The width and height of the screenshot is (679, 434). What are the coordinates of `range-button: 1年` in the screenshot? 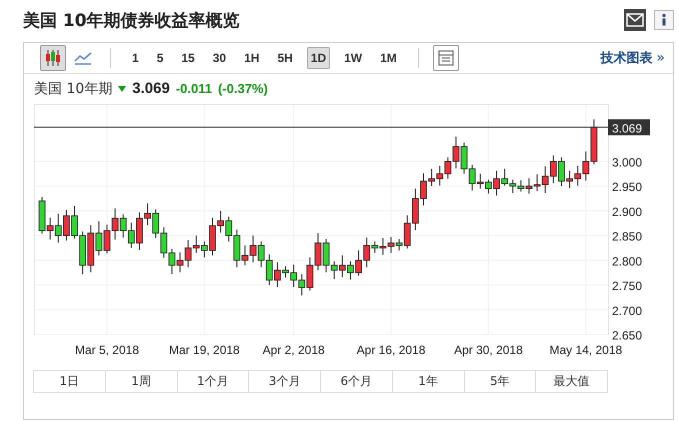 It's located at (428, 381).